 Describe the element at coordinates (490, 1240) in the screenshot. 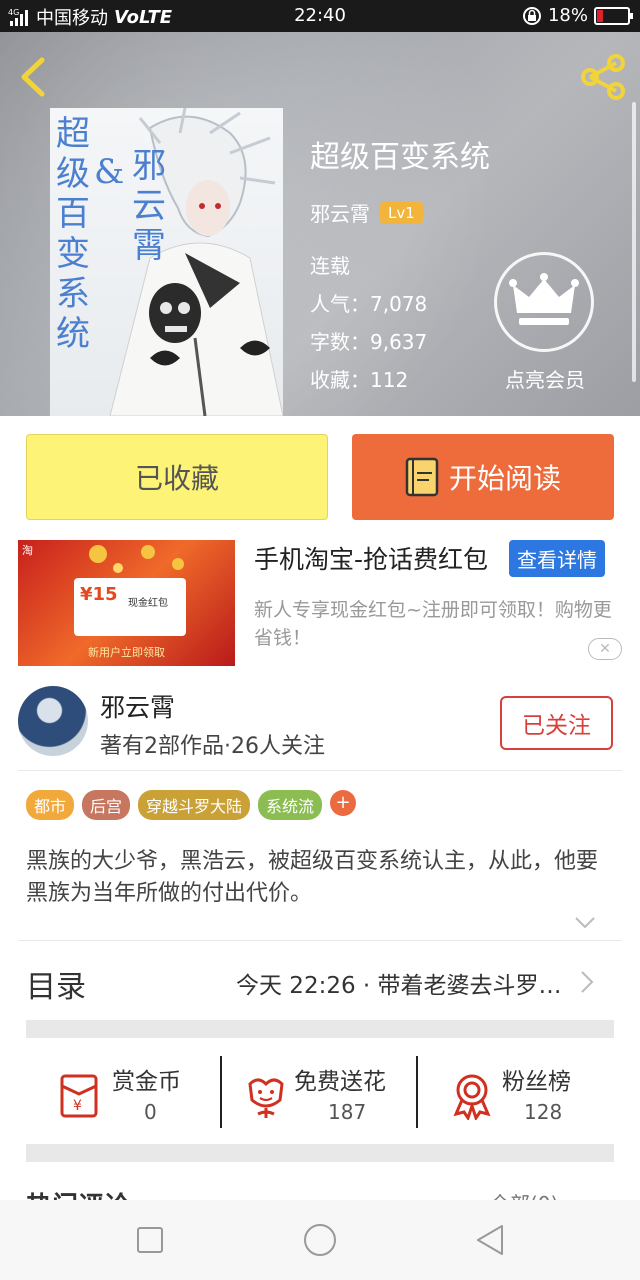

I see `back-icon` at that location.